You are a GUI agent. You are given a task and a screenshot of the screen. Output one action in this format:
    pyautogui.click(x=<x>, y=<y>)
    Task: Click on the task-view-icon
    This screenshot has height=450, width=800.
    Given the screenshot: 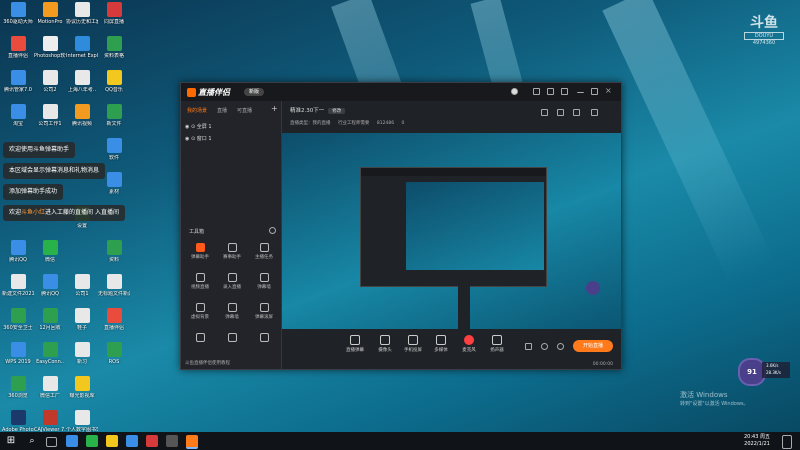 What is the action you would take?
    pyautogui.click(x=51, y=442)
    